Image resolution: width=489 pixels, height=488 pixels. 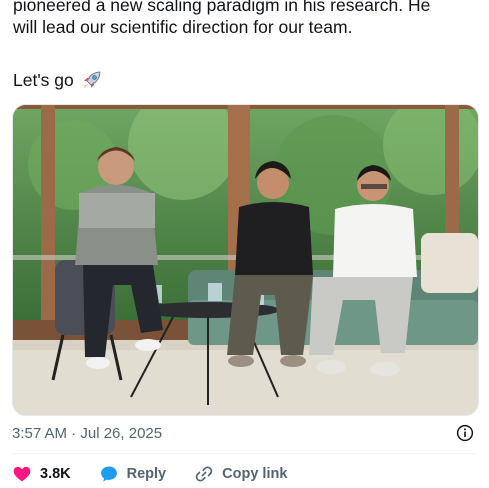 I want to click on heart-icon, so click(x=22, y=474).